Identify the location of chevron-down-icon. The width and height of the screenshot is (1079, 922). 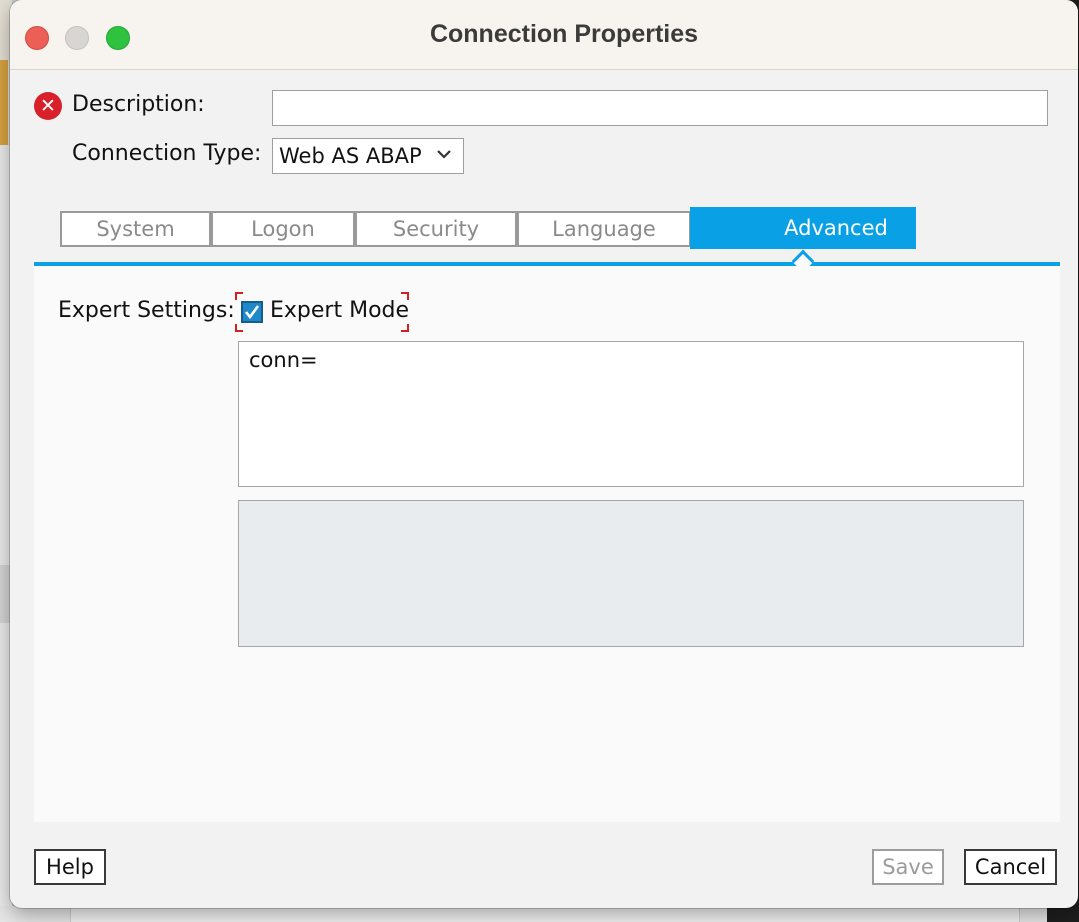
(444, 154).